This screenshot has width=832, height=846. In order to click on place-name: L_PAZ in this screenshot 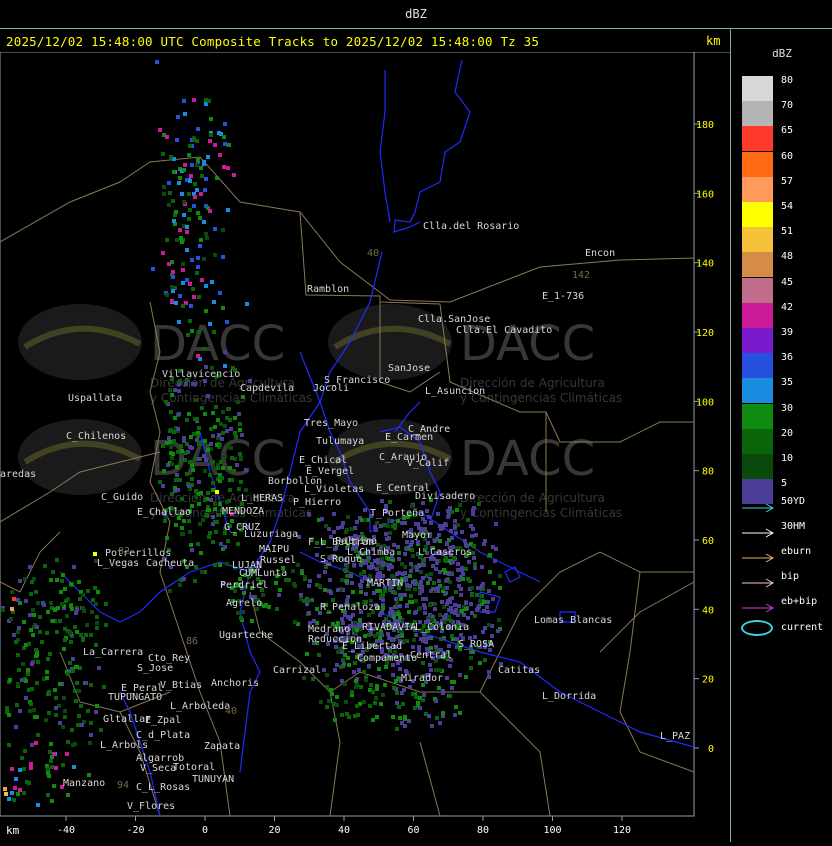, I will do `click(675, 736)`.